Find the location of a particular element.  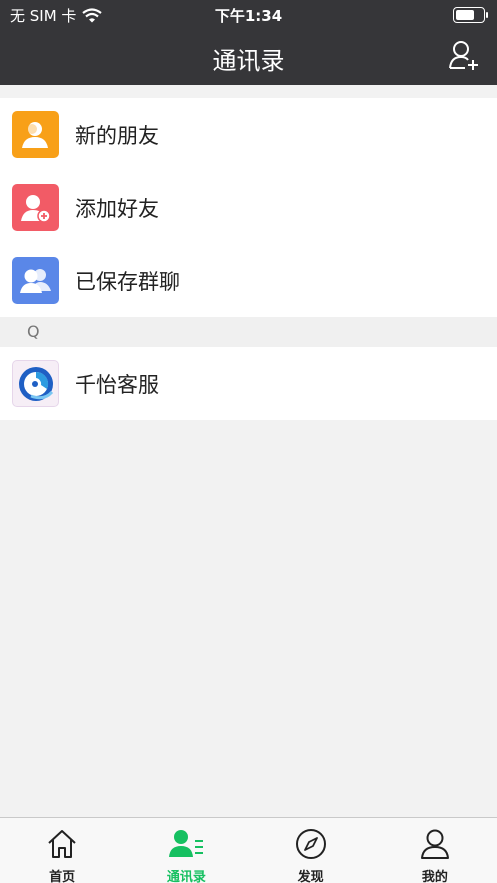

customer-service-avatar is located at coordinates (35, 383).